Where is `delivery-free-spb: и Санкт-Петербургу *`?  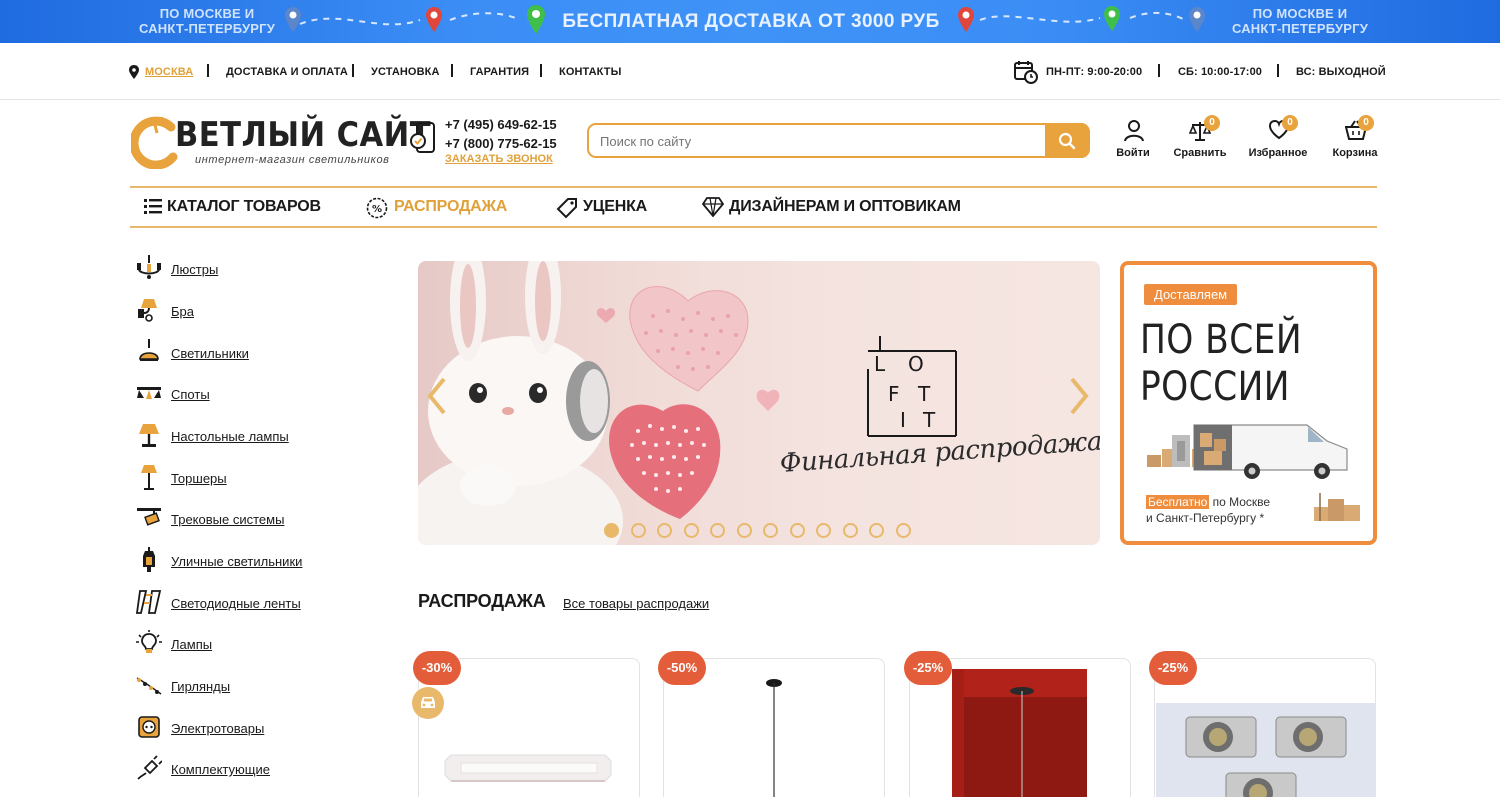 delivery-free-spb: и Санкт-Петербургу * is located at coordinates (1205, 518).